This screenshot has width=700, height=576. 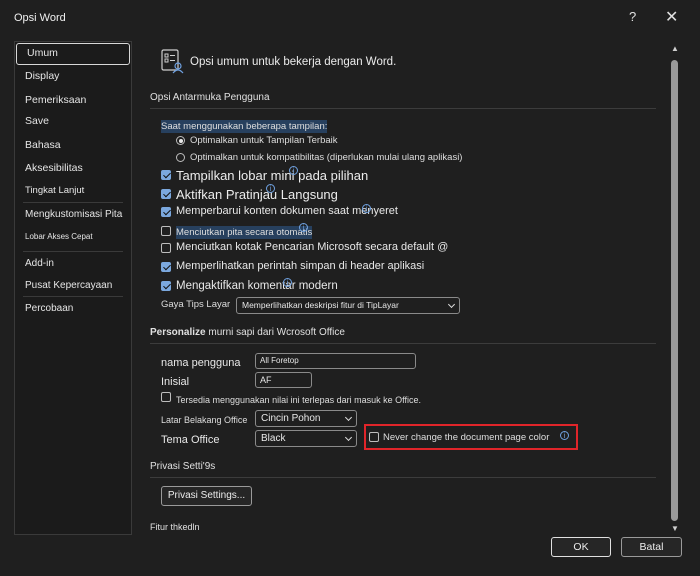 I want to click on live-preview-label: Aktifkan Pratinjau Langsung, so click(x=257, y=194).